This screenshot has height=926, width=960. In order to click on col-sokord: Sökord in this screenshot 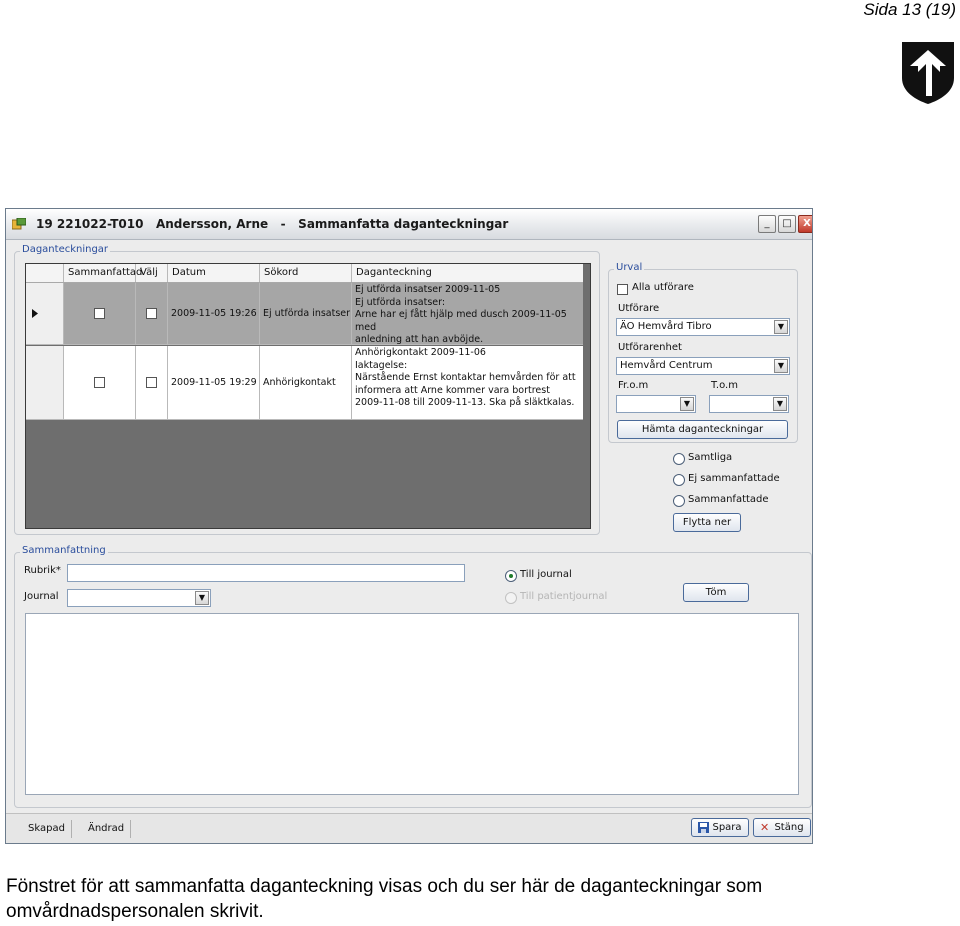, I will do `click(306, 273)`.